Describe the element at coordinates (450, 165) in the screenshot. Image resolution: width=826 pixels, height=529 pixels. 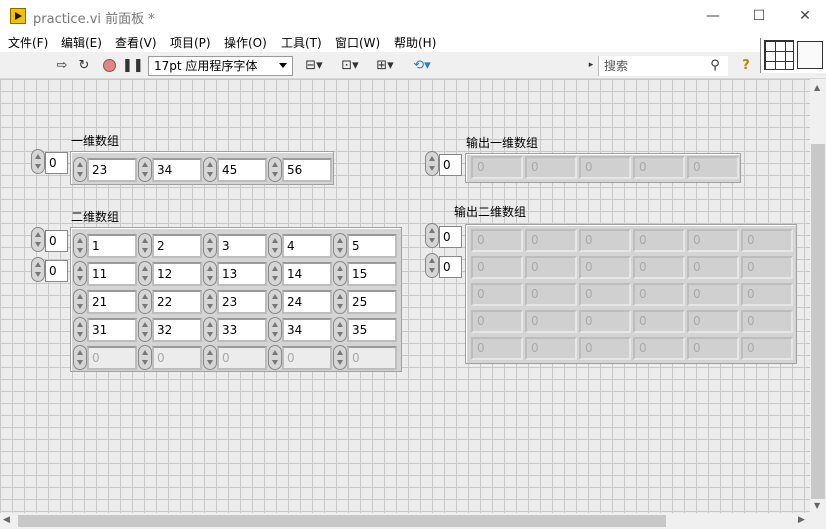
I see `output-1d-index: 0` at that location.